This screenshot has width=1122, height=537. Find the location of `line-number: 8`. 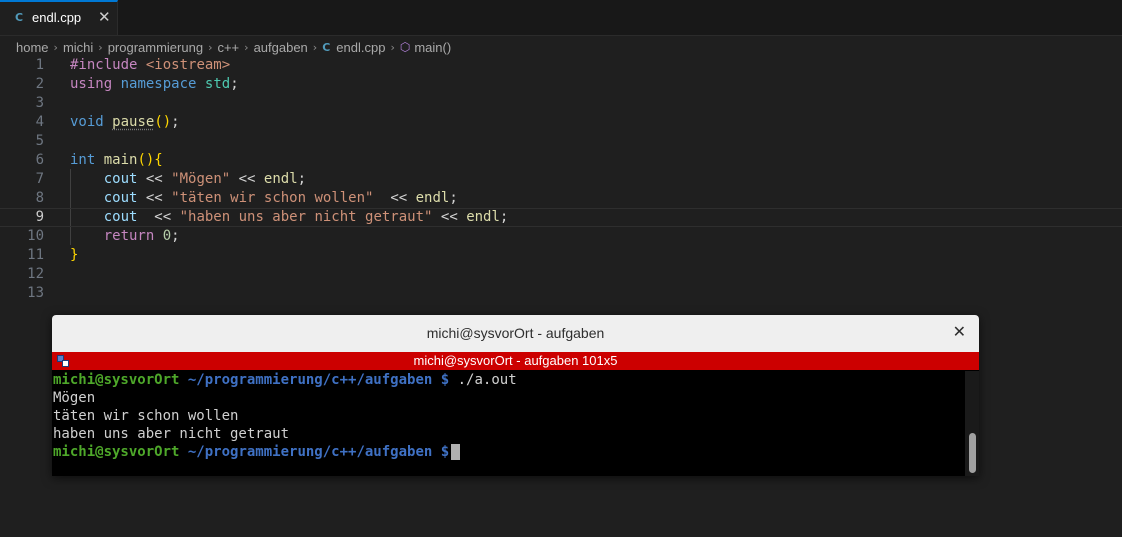

line-number: 8 is located at coordinates (39, 198).